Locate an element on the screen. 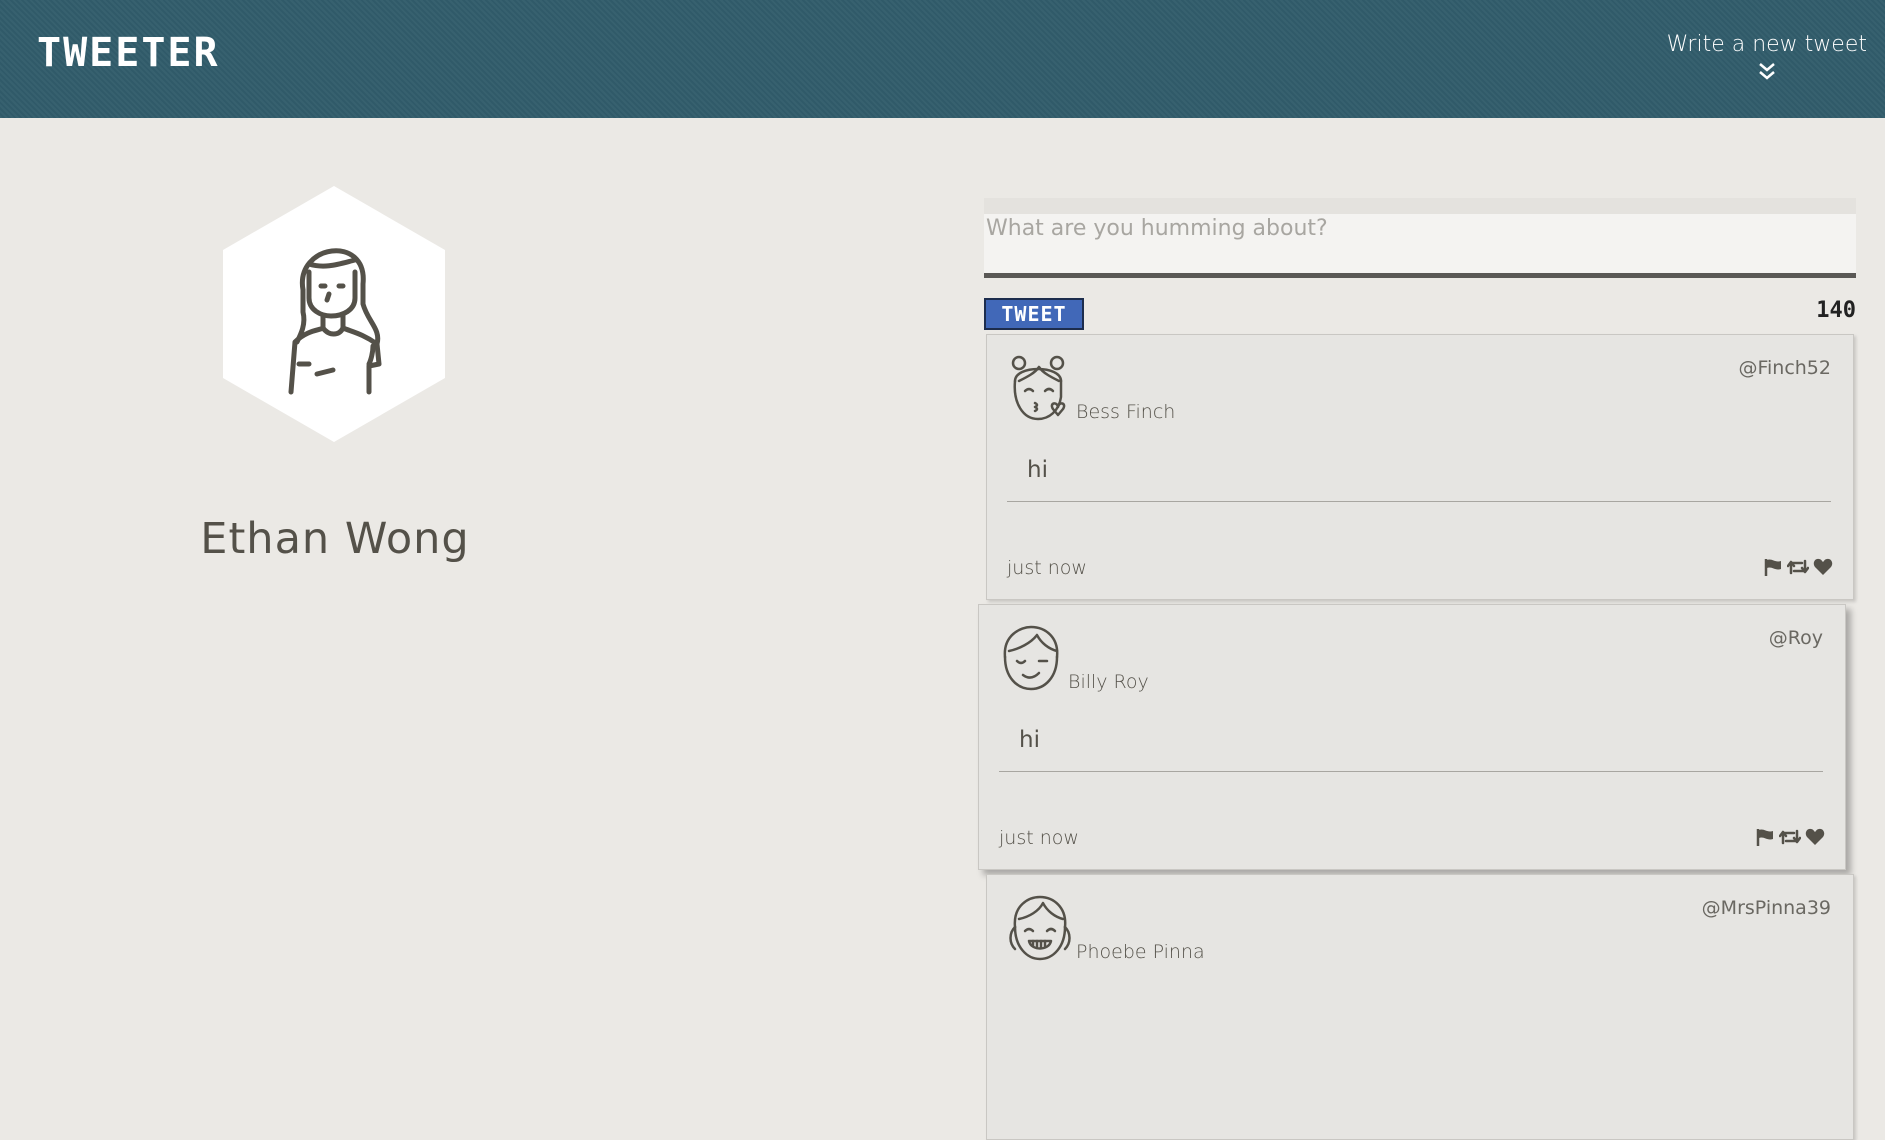  boy-wink-avatar-icon is located at coordinates (1031, 658).